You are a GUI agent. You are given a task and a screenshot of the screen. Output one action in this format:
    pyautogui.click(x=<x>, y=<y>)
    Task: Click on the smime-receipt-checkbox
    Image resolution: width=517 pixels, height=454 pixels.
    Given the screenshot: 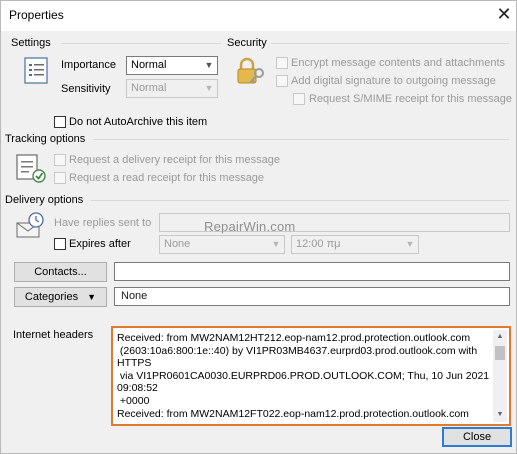 What is the action you would take?
    pyautogui.click(x=299, y=99)
    